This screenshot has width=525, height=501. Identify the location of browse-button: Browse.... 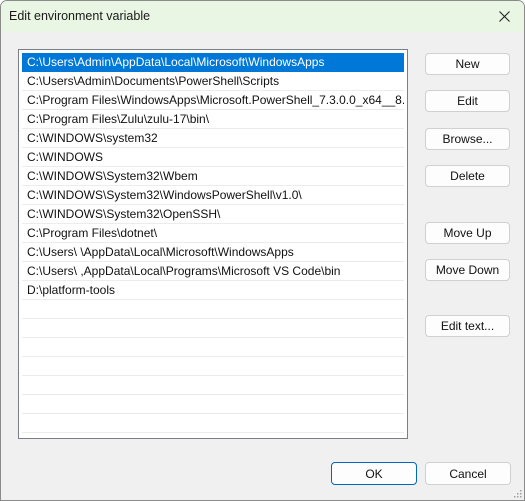
(467, 139).